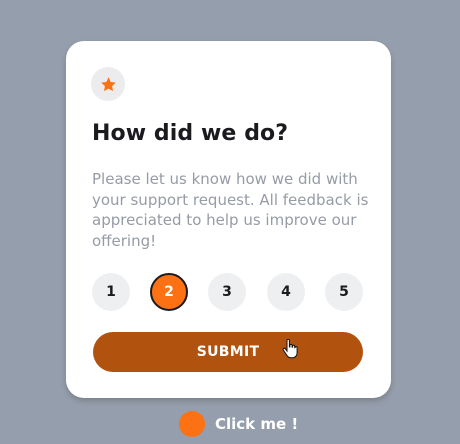 The height and width of the screenshot is (444, 460). What do you see at coordinates (257, 423) in the screenshot?
I see `click-me-label: Click me !` at bounding box center [257, 423].